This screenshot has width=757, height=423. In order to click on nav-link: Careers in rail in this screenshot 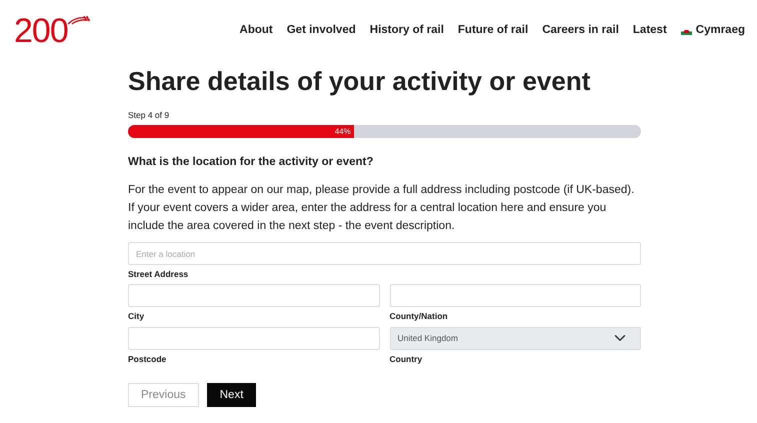, I will do `click(580, 31)`.